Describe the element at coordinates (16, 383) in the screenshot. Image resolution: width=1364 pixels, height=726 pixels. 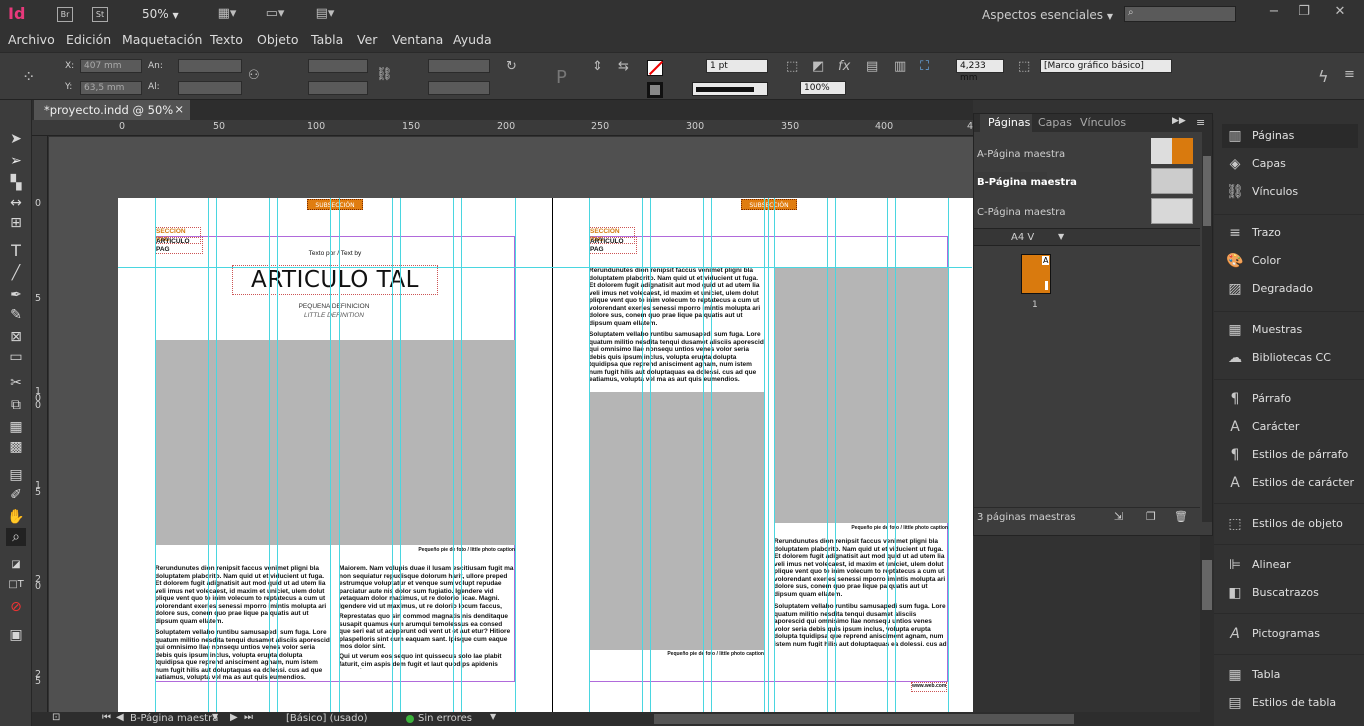
I see `scissors-tool-icon: ✂` at that location.